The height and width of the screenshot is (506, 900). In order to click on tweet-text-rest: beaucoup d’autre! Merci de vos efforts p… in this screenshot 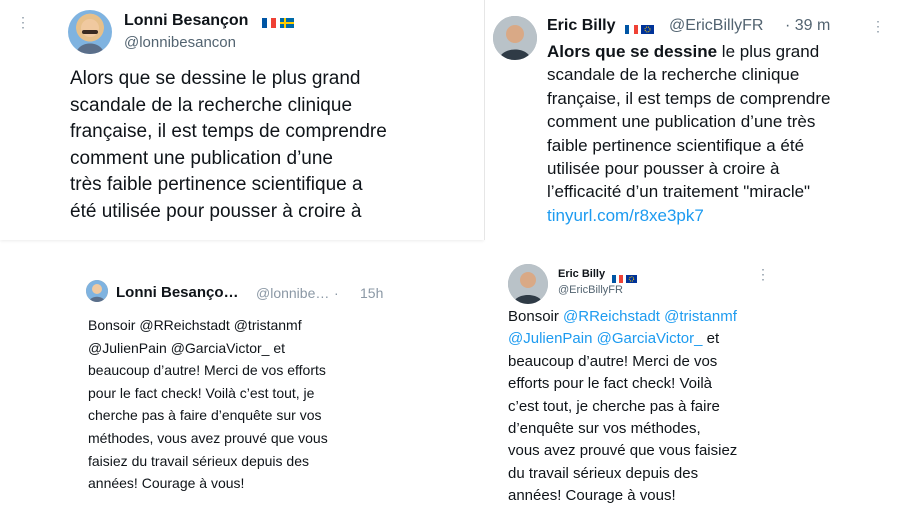, I will do `click(623, 428)`.